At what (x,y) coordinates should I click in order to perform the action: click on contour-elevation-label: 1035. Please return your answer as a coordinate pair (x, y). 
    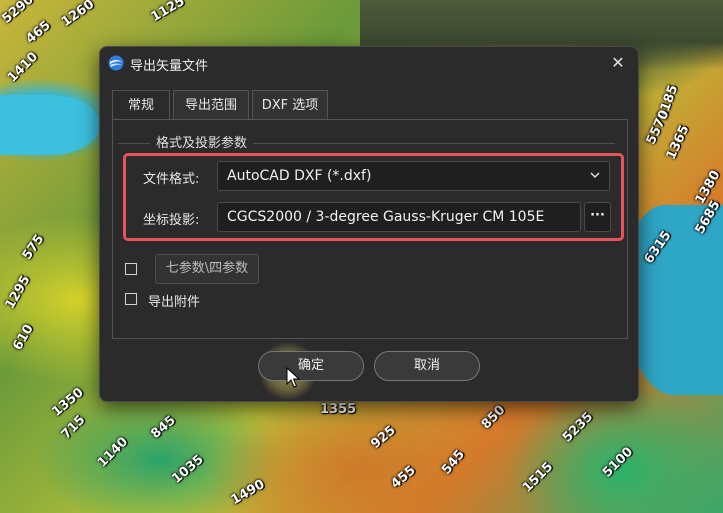
    Looking at the image, I should click on (188, 469).